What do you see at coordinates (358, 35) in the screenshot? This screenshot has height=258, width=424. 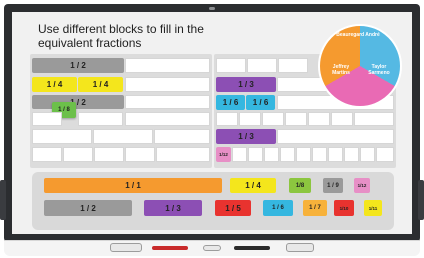 I see `spinner-name-1: Beauregard André` at bounding box center [358, 35].